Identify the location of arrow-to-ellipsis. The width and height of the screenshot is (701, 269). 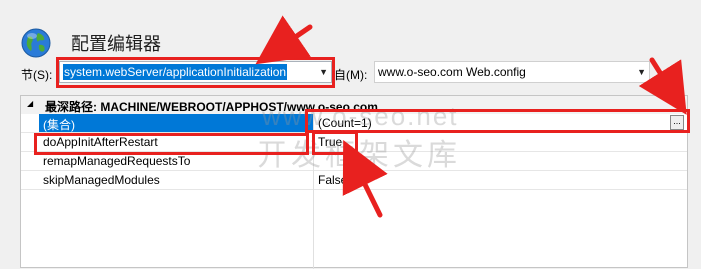
(662, 86).